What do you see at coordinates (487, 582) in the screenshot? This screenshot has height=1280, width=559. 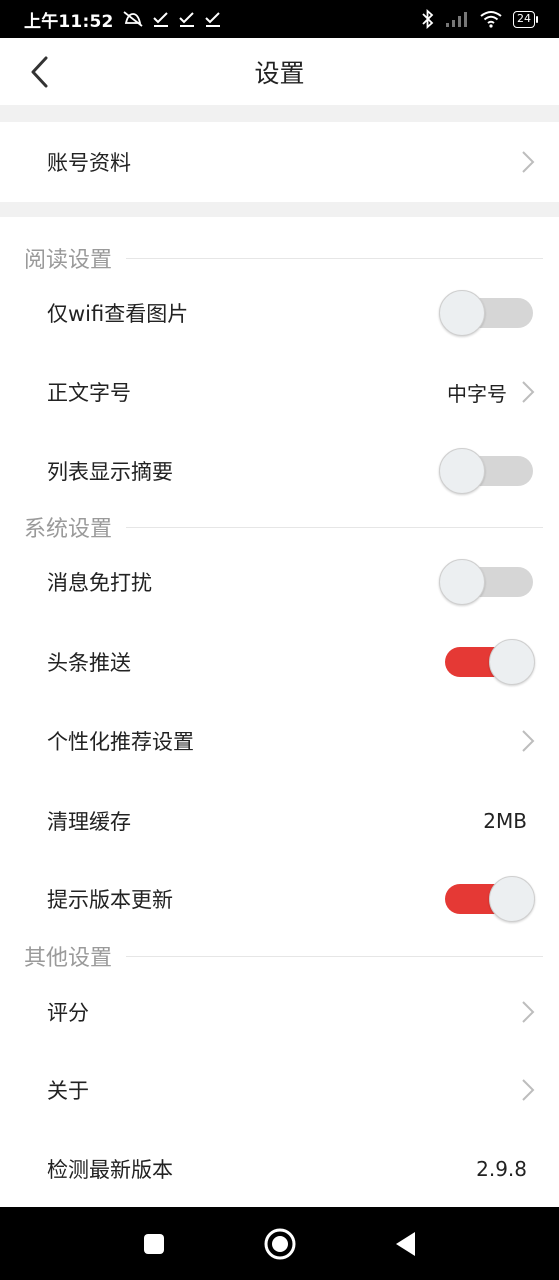 I see `dnd-toggle` at bounding box center [487, 582].